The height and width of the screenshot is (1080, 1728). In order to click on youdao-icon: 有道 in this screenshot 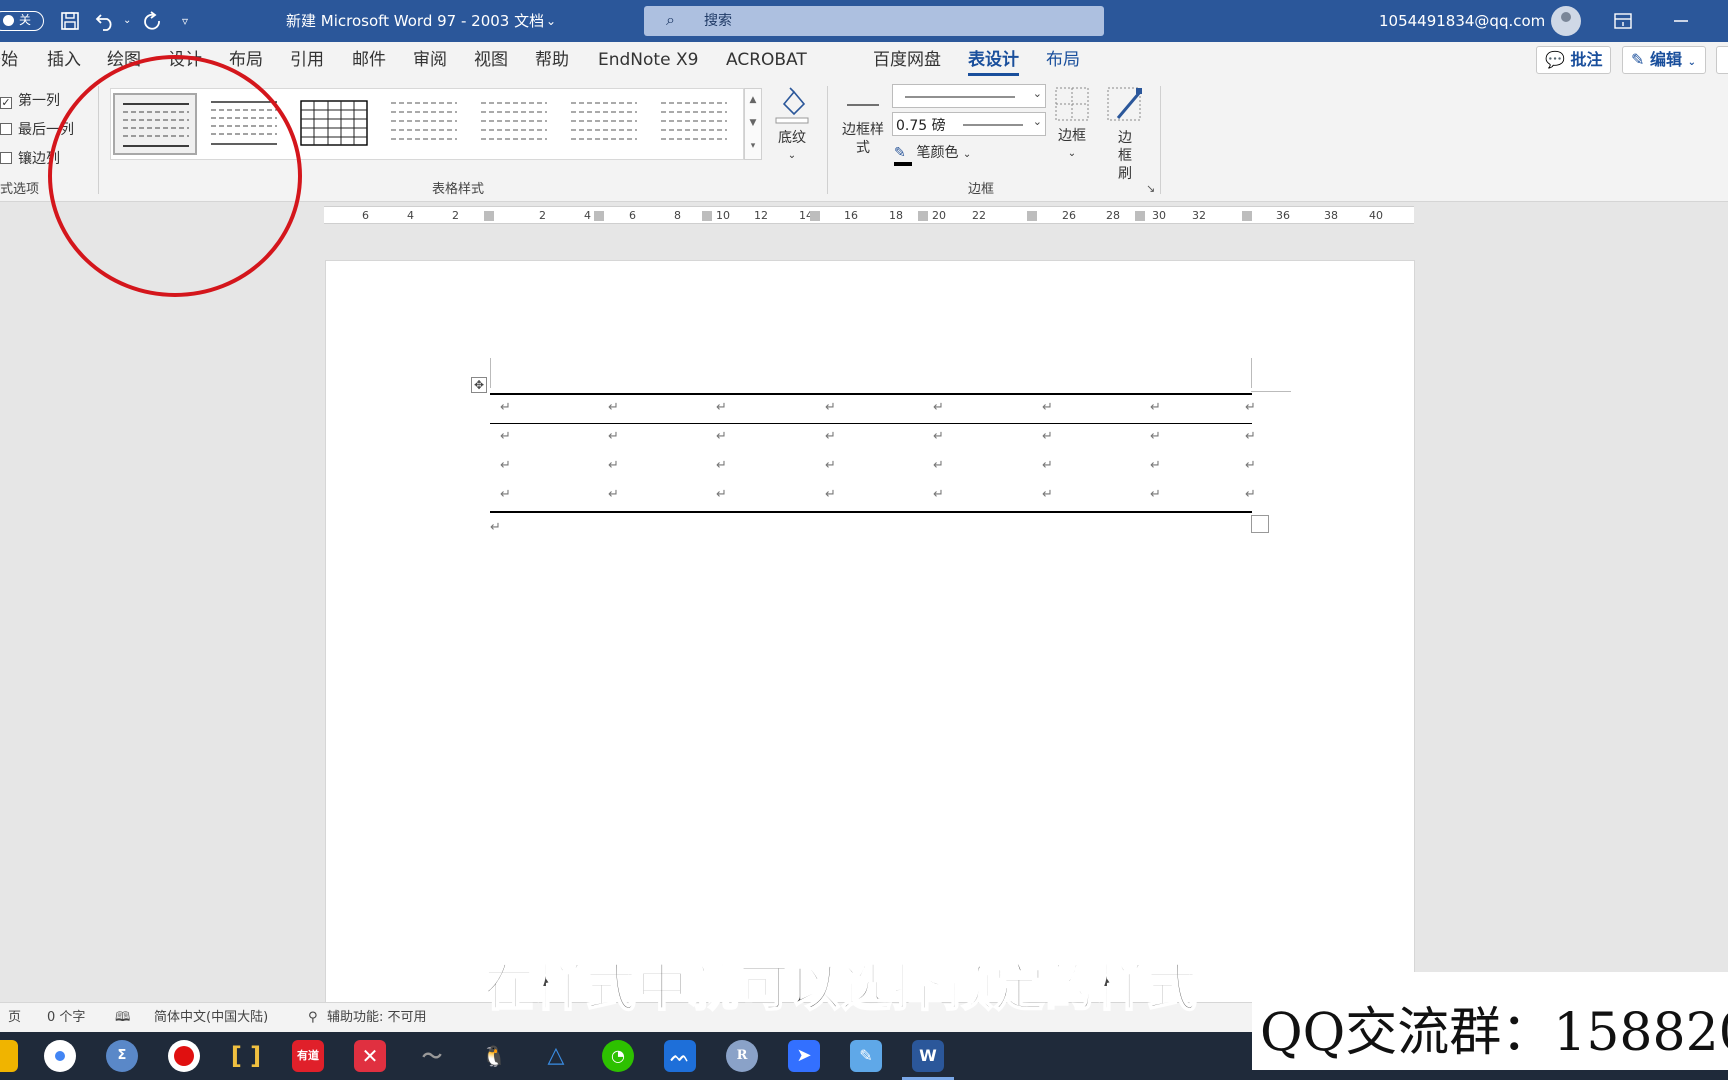, I will do `click(308, 1056)`.